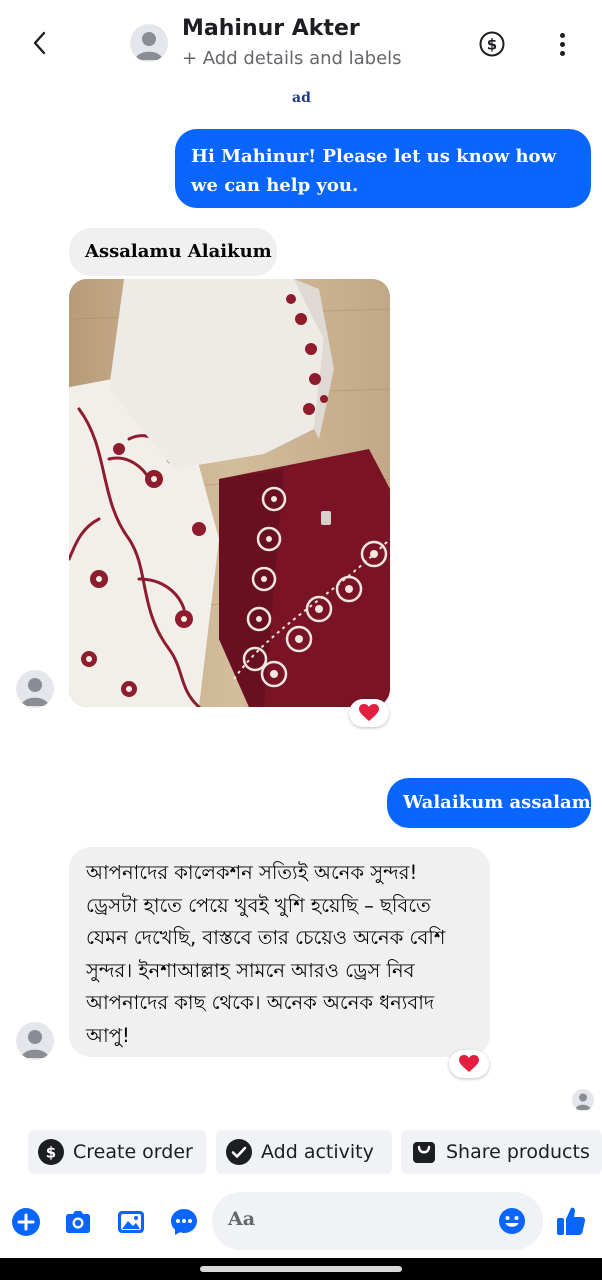 The width and height of the screenshot is (602, 1280). I want to click on chat-header: Mahinur Akter + Add details and labels $, so click(301, 43).